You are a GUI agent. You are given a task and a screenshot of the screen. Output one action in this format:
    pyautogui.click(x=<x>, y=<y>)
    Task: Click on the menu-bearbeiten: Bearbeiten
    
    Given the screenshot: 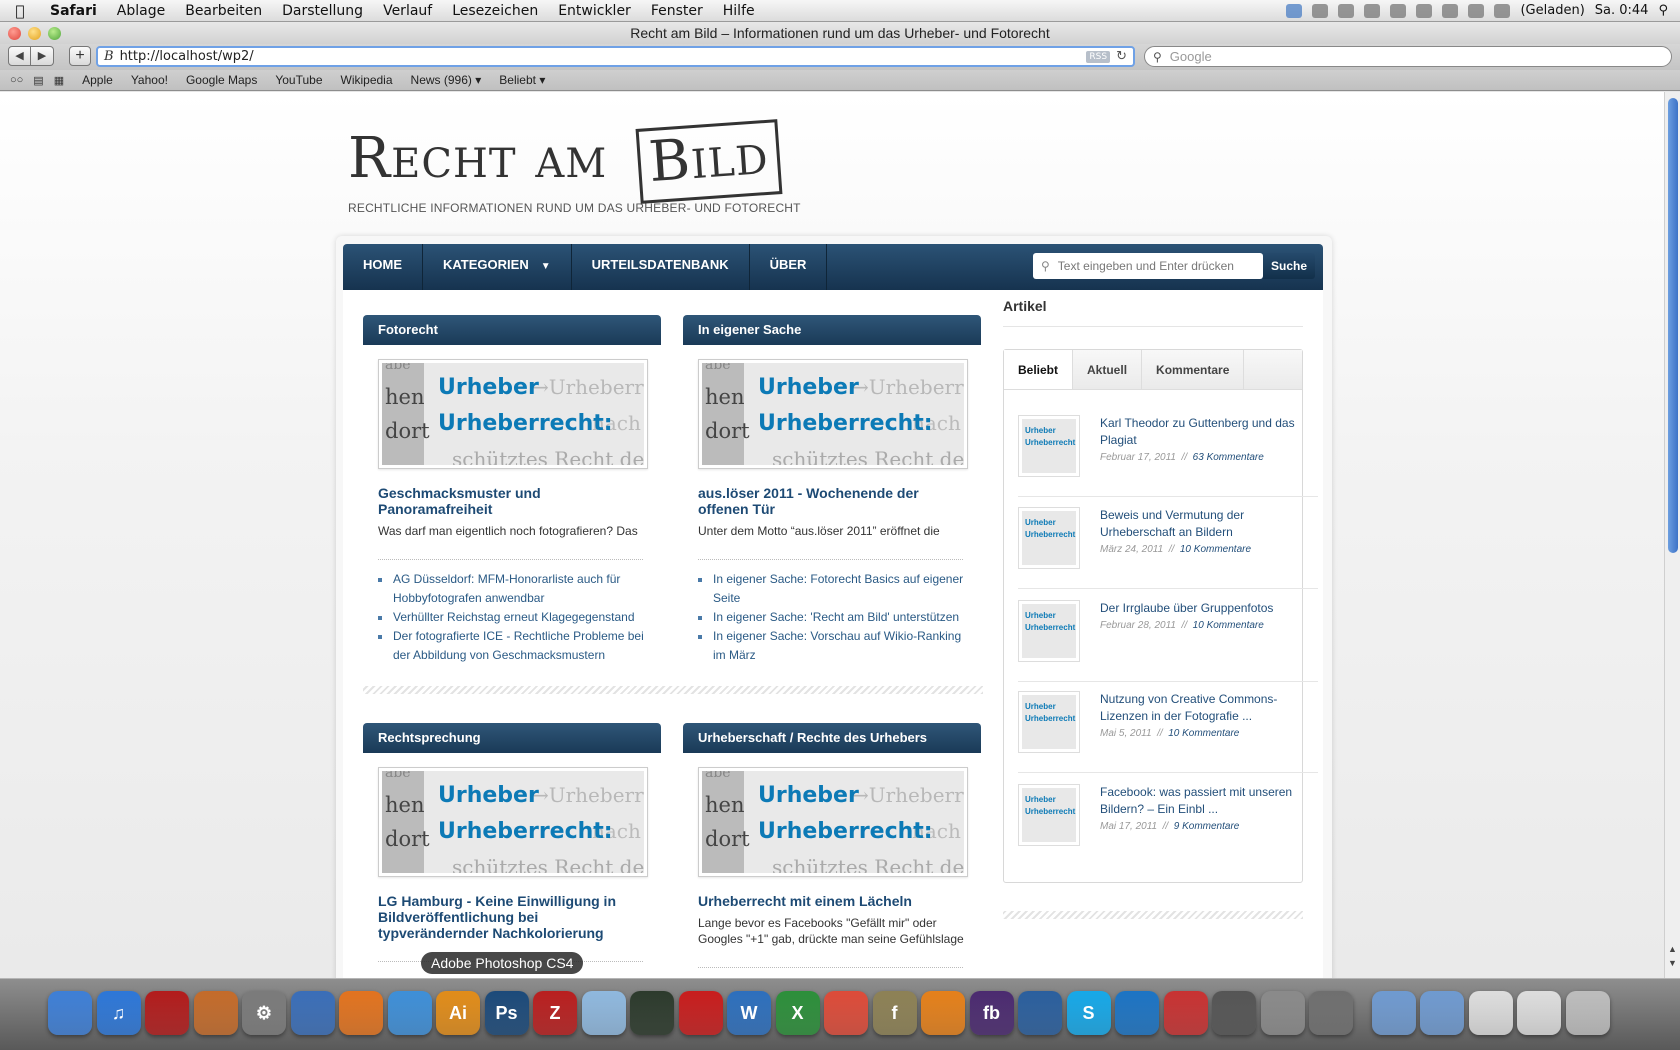 What is the action you would take?
    pyautogui.click(x=223, y=11)
    